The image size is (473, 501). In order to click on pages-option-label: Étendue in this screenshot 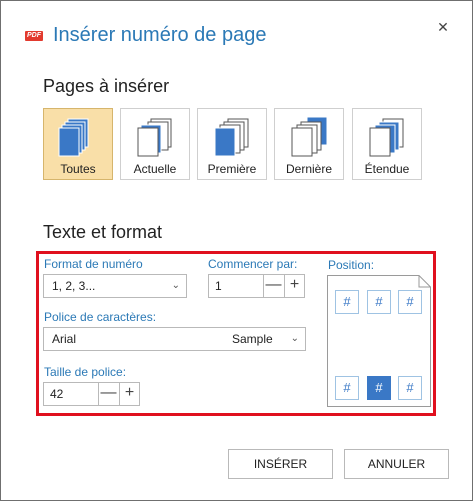, I will do `click(387, 169)`.